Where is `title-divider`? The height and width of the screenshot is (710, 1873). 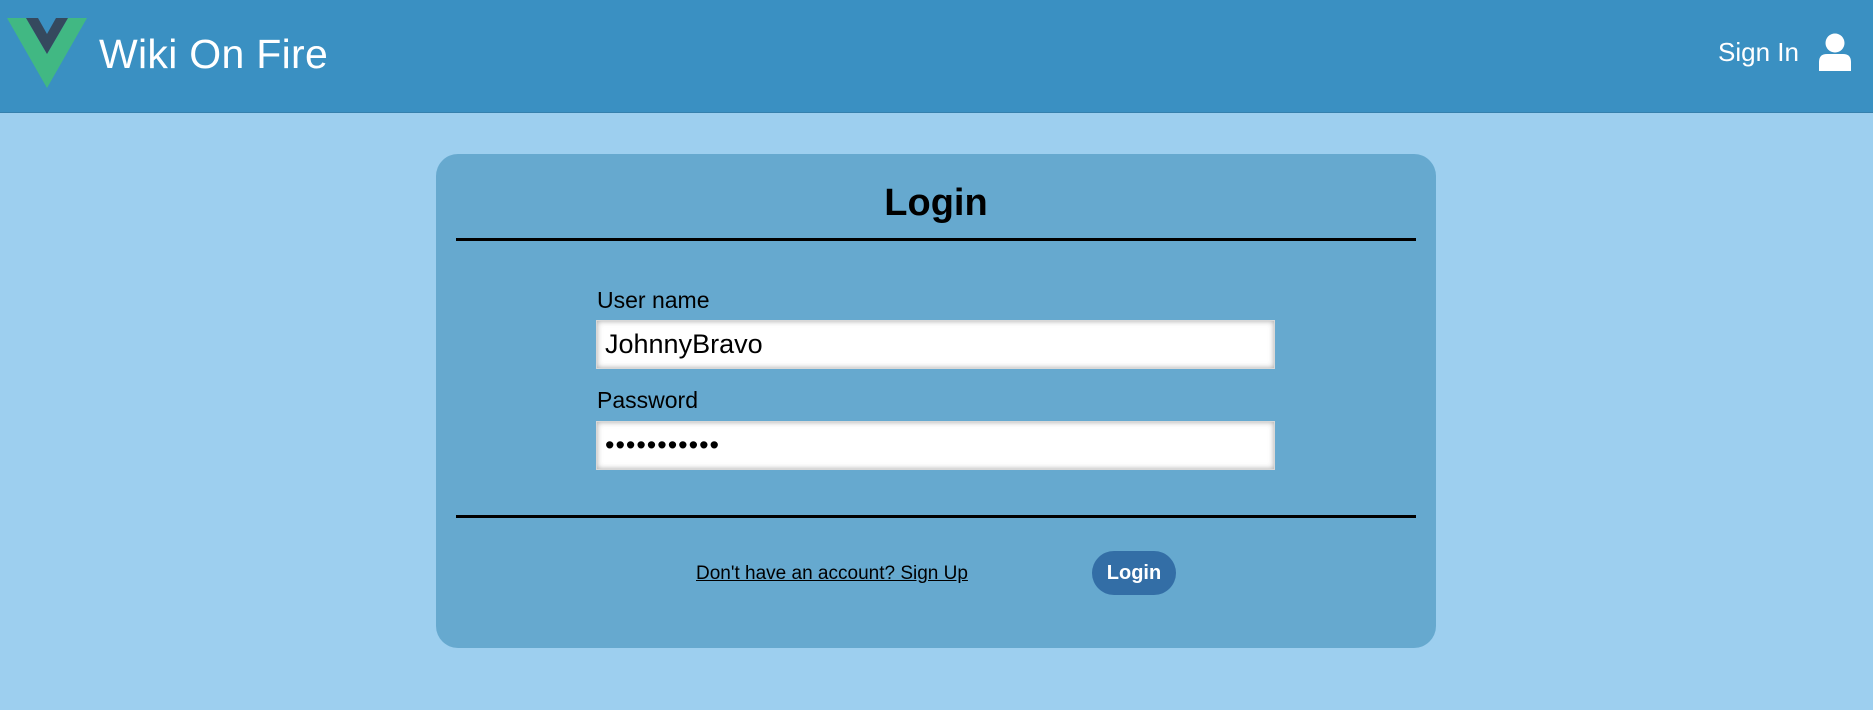 title-divider is located at coordinates (936, 239).